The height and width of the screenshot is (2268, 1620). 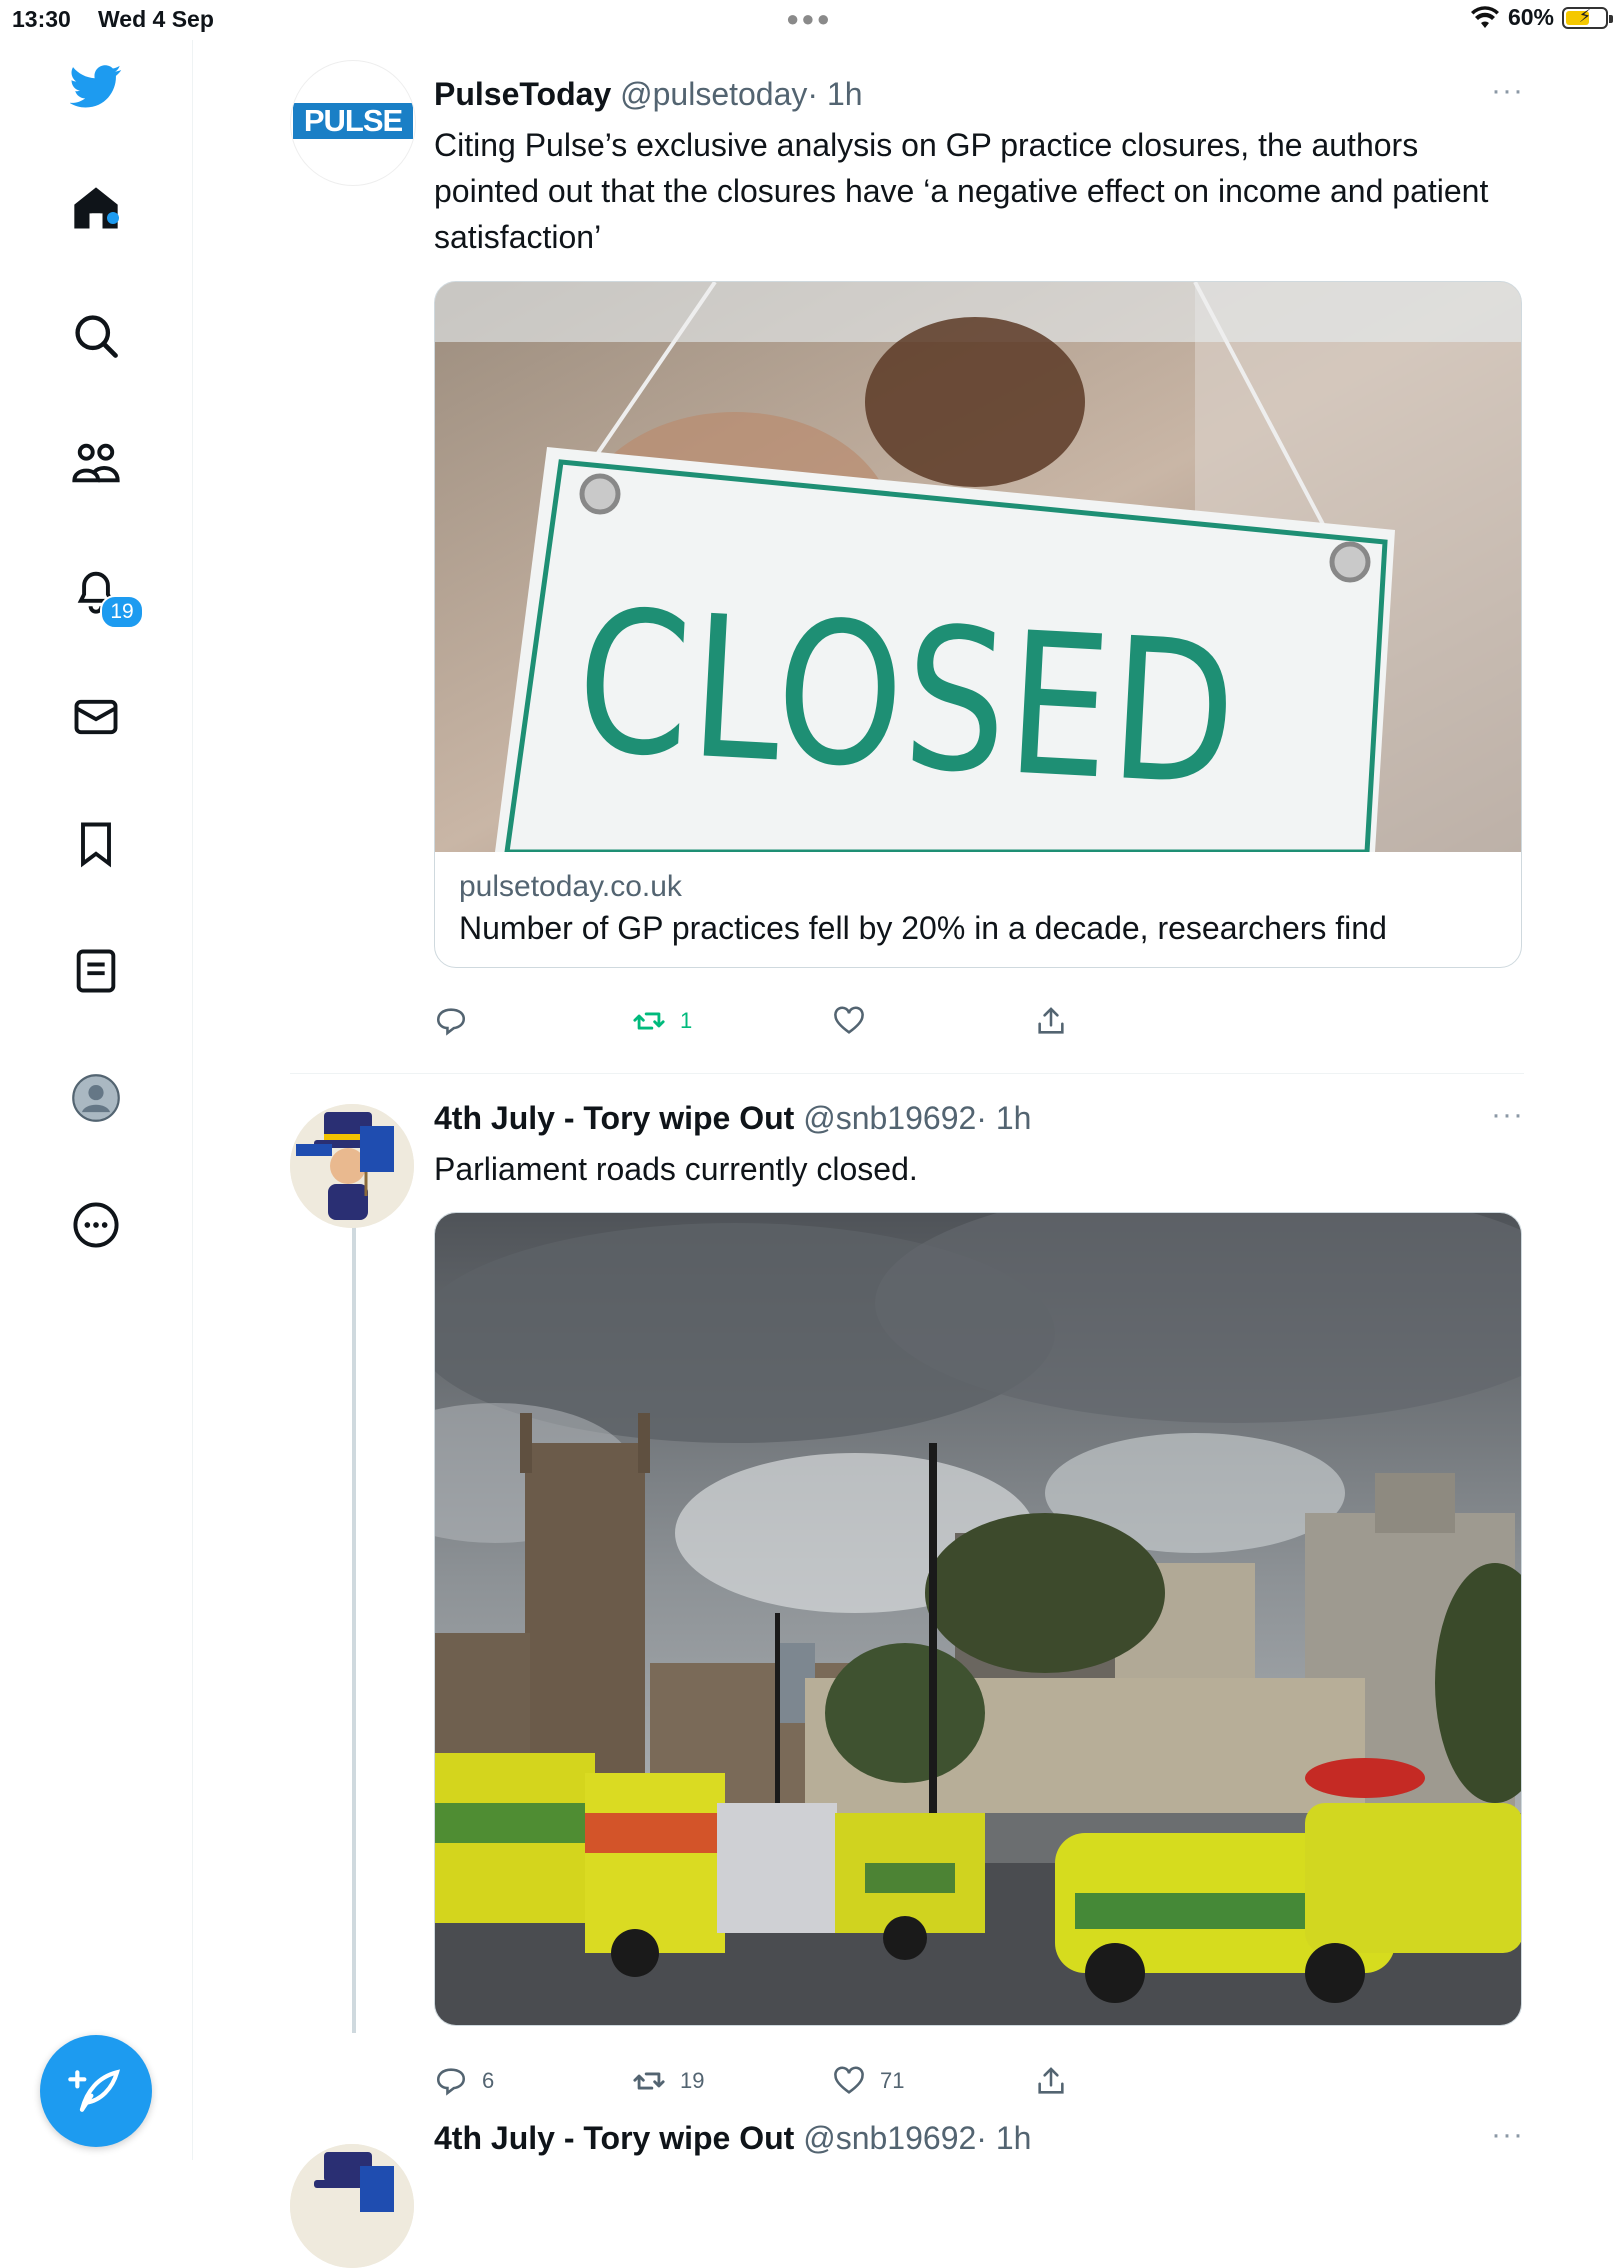 What do you see at coordinates (41, 19) in the screenshot?
I see `status-time: 13:30` at bounding box center [41, 19].